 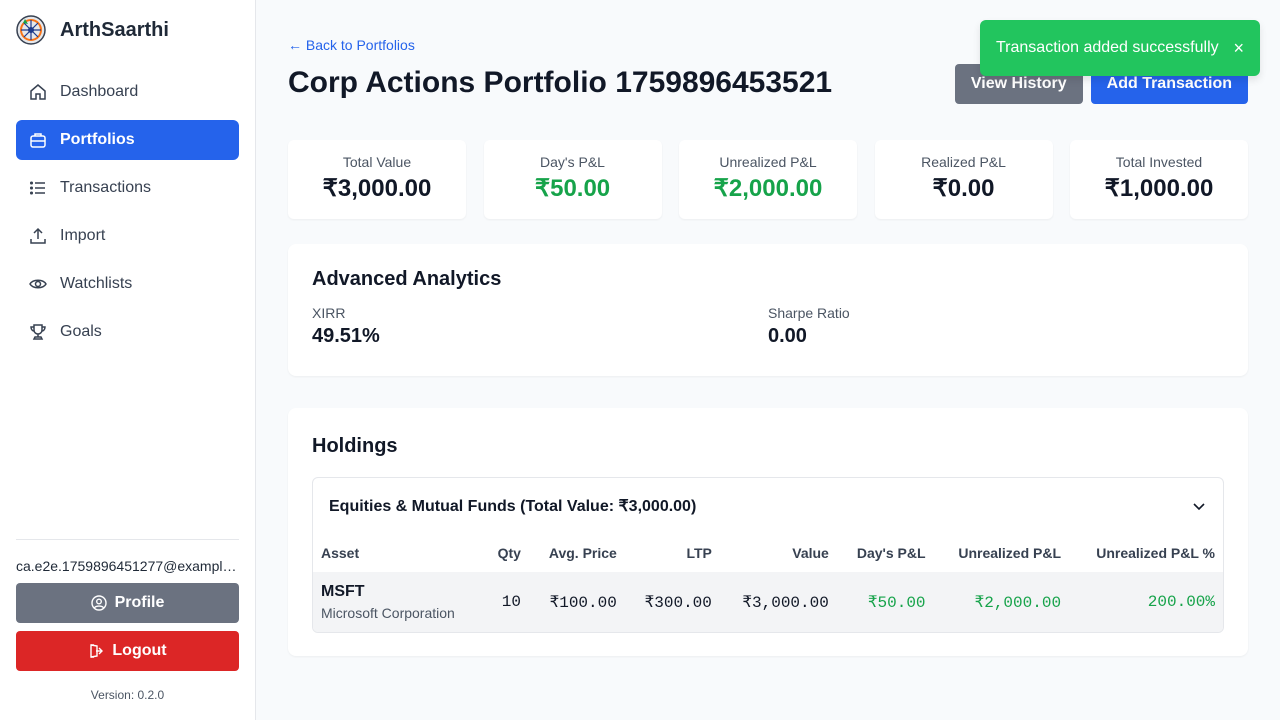 I want to click on sidebar-item-transactions: Transactions, so click(x=127, y=188).